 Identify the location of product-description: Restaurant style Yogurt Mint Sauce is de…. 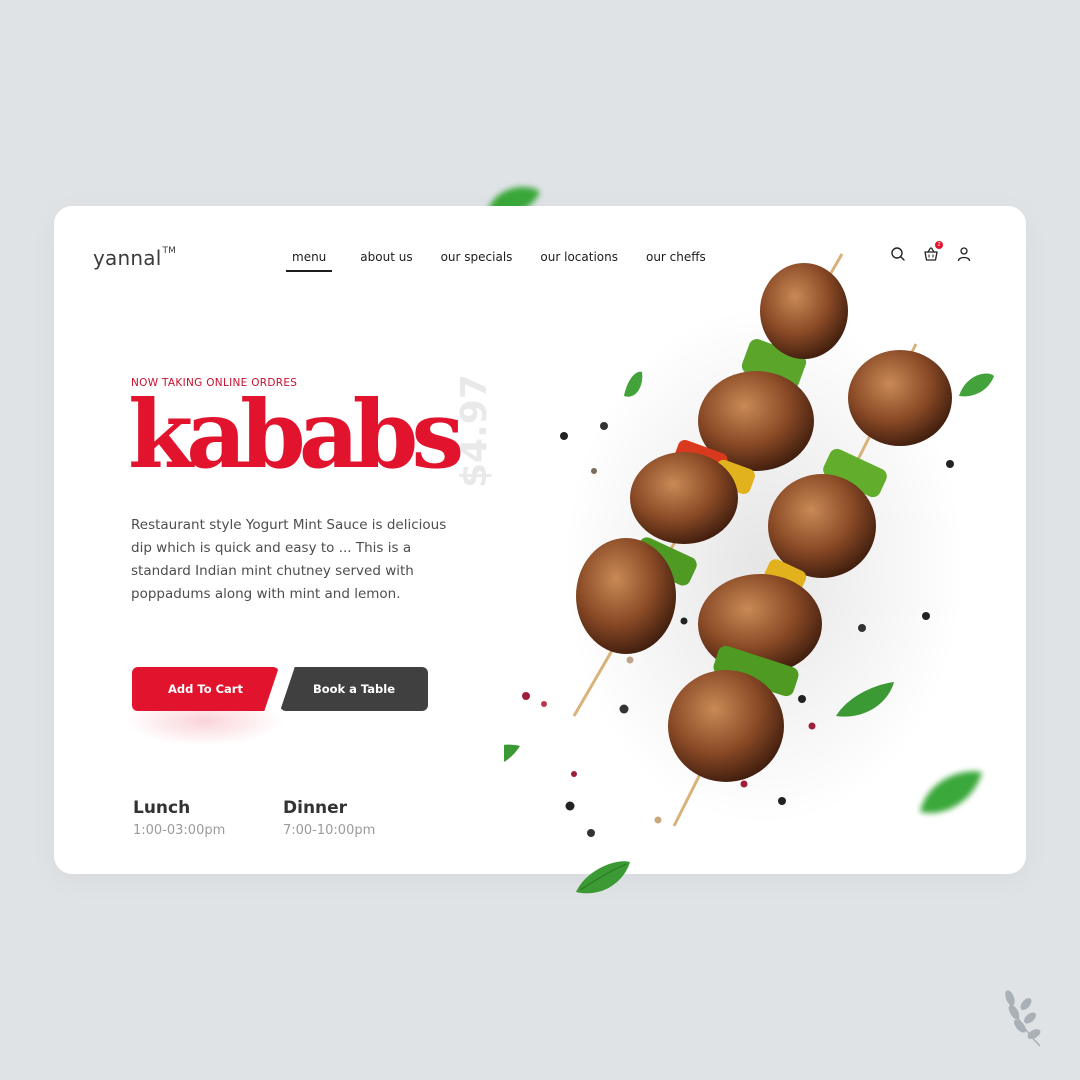
(289, 559).